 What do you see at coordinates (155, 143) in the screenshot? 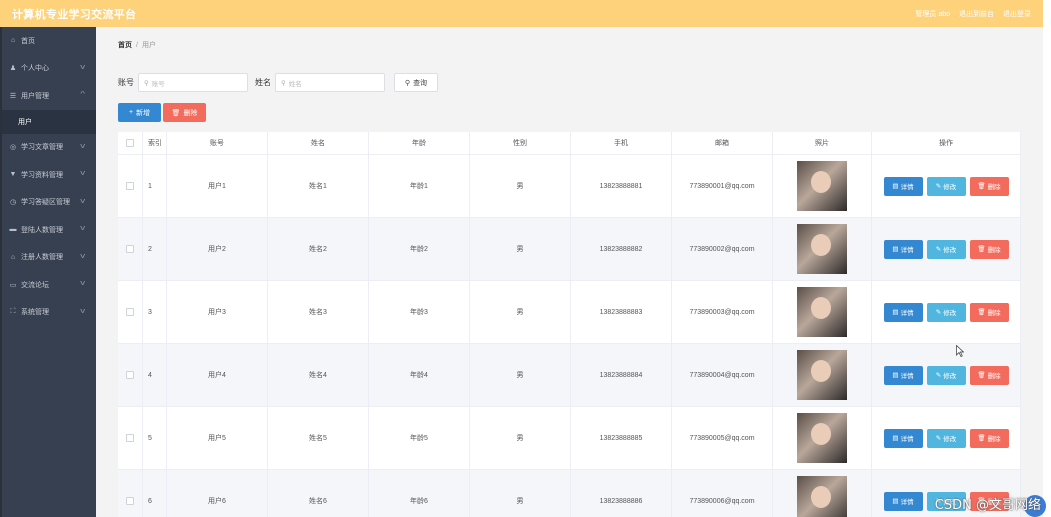
I see `header-index: 索引` at bounding box center [155, 143].